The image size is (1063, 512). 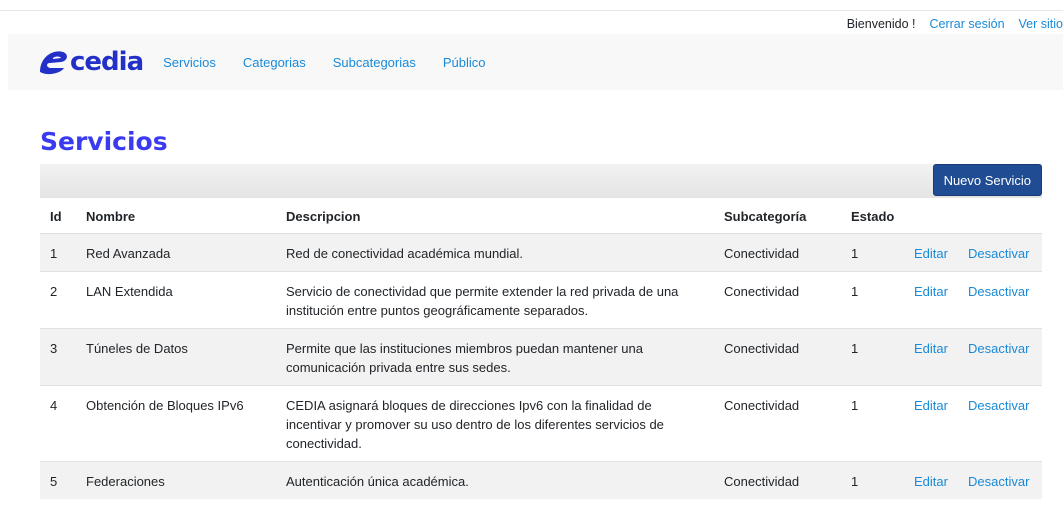 What do you see at coordinates (176, 357) in the screenshot?
I see `cell-nombre: Túneles de Datos` at bounding box center [176, 357].